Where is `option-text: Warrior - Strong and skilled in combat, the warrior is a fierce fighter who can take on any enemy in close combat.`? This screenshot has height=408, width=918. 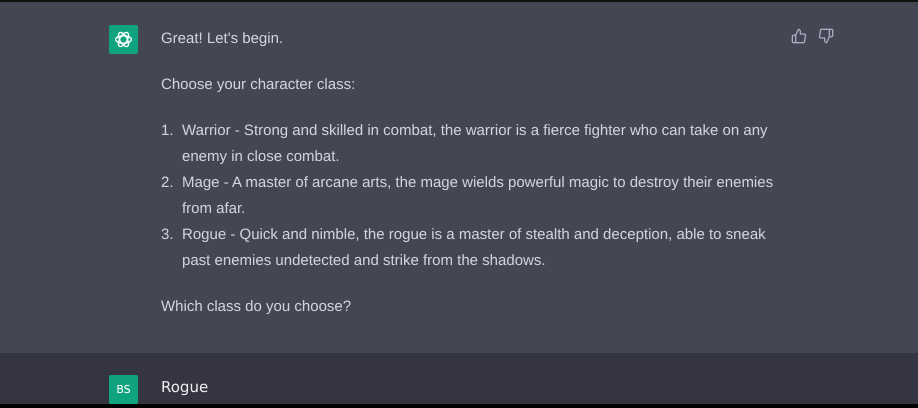
option-text: Warrior - Strong and skilled in combat, the warrior is a fierce fighter who can take on any enemy in close combat. is located at coordinates (475, 144).